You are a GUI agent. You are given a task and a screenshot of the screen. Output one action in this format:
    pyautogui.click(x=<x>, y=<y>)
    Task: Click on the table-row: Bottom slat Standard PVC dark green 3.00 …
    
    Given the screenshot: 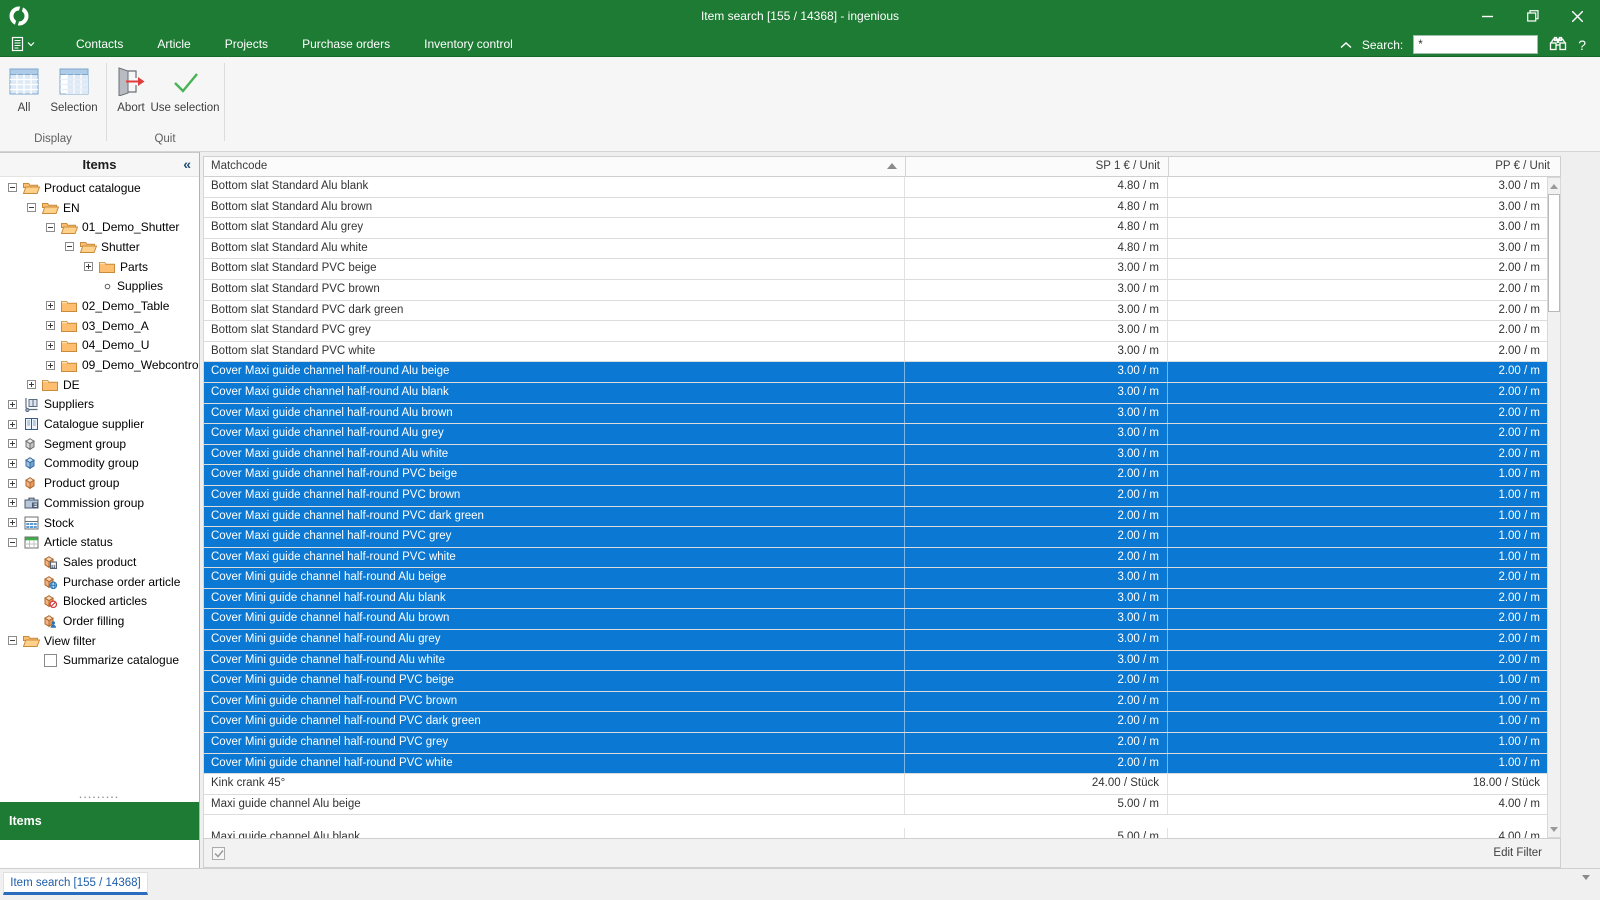 What is the action you would take?
    pyautogui.click(x=875, y=311)
    